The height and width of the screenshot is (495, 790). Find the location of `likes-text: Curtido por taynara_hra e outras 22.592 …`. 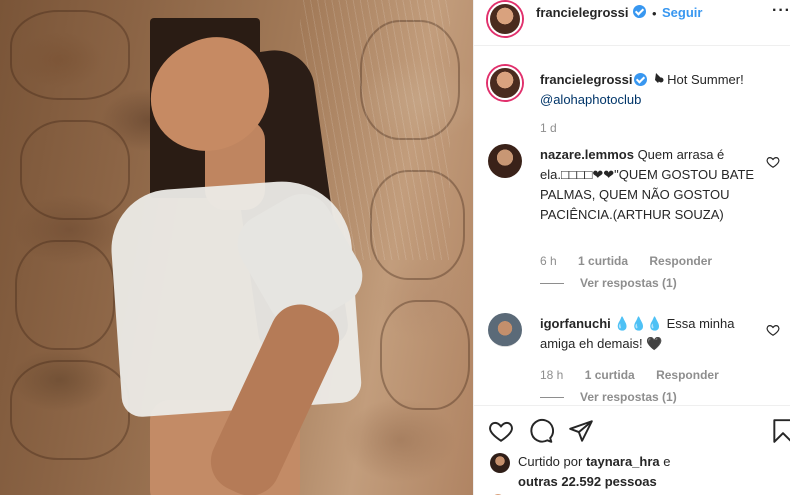

likes-text: Curtido por taynara_hra e outras 22.592 … is located at coordinates (653, 472).